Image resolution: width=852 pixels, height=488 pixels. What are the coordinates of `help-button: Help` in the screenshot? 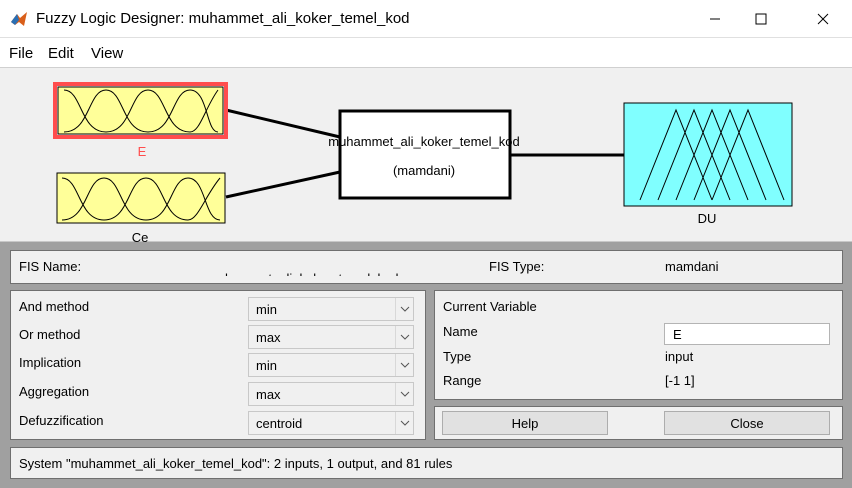 It's located at (525, 423).